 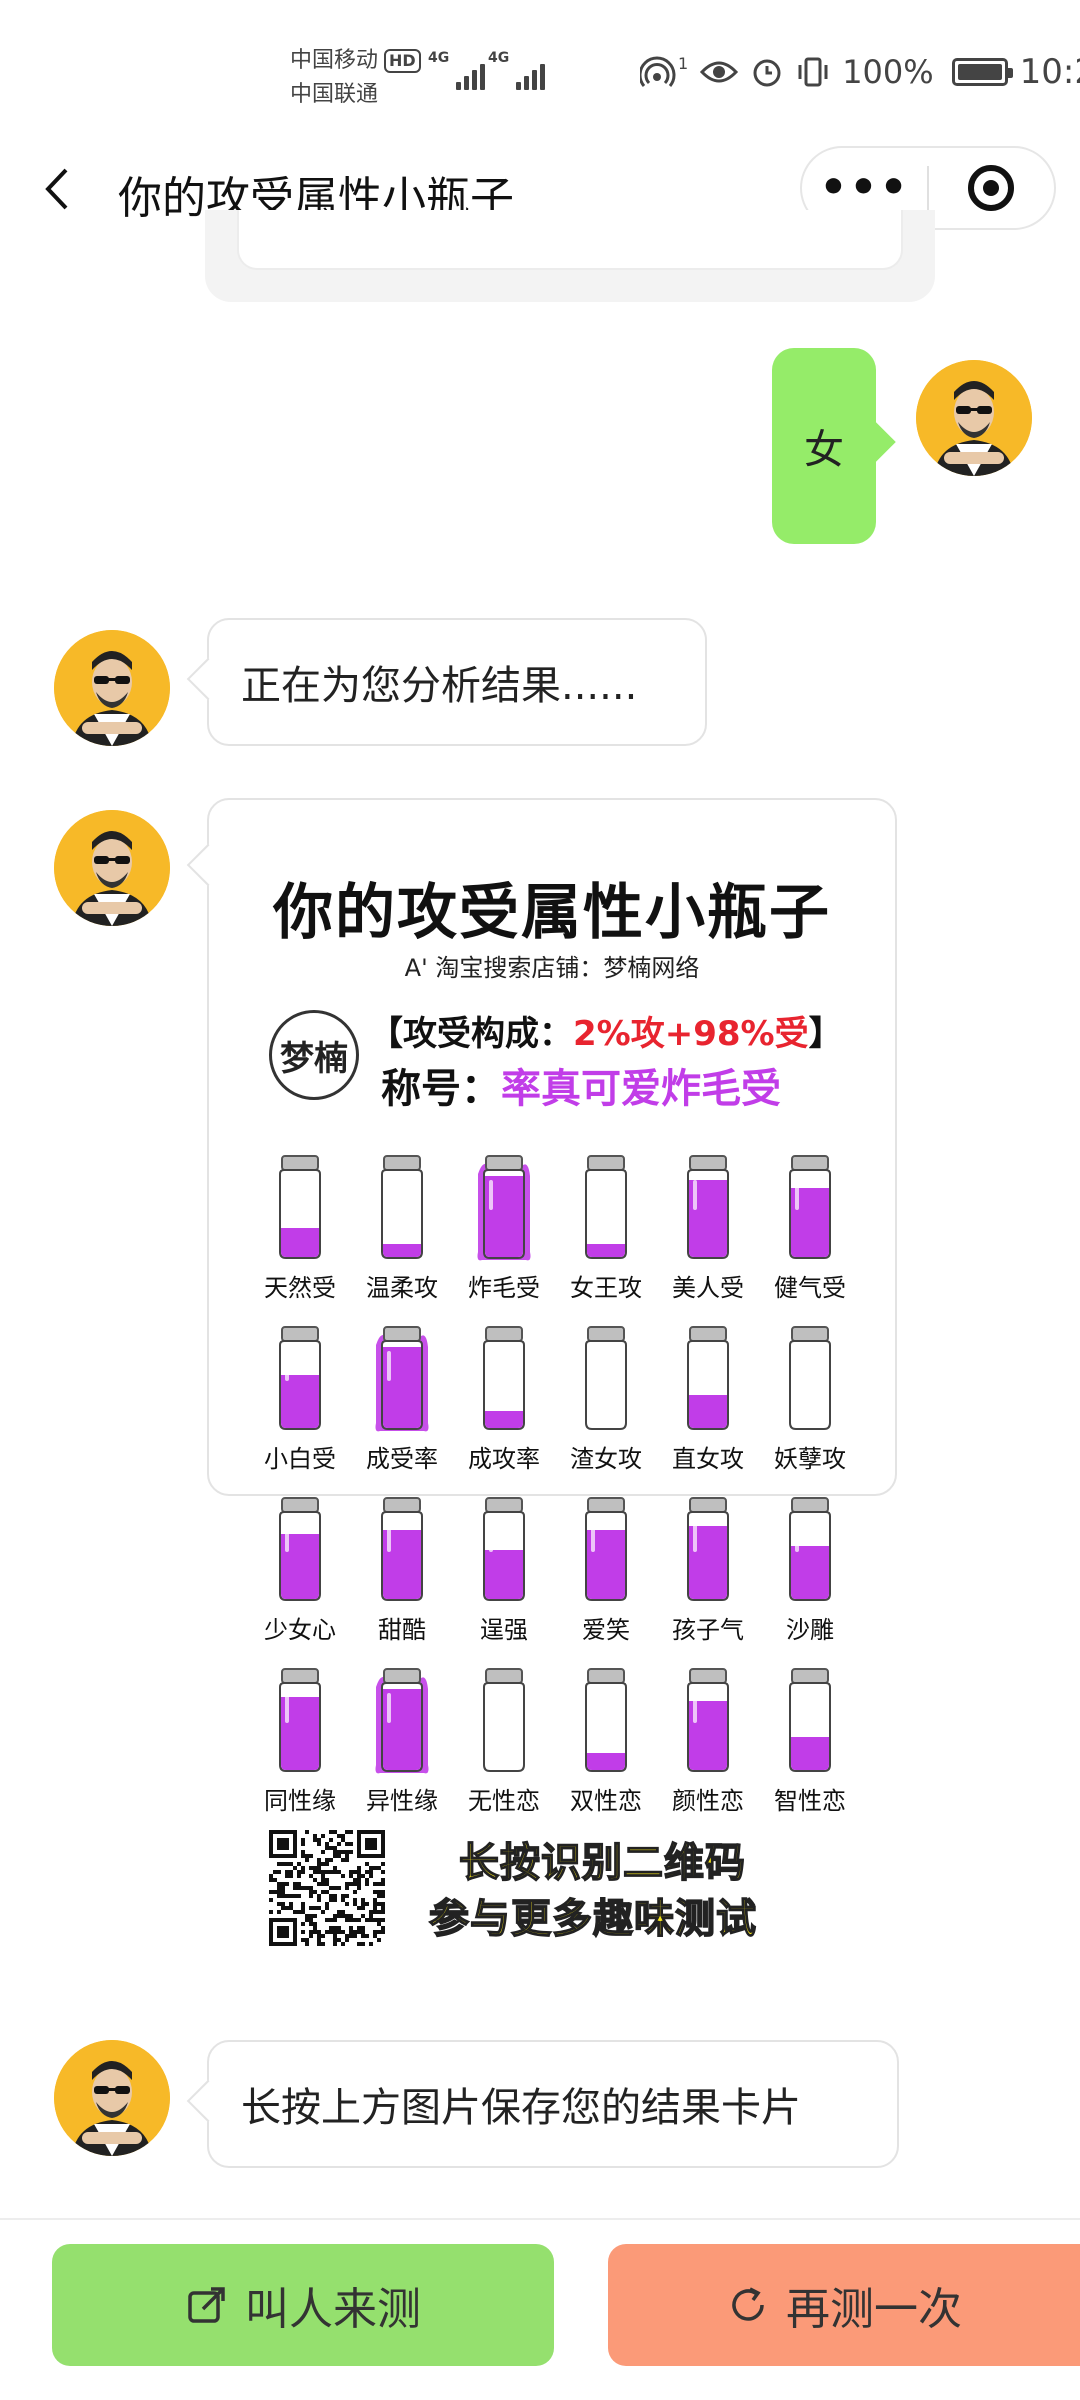 What do you see at coordinates (767, 73) in the screenshot?
I see `alarm-icon` at bounding box center [767, 73].